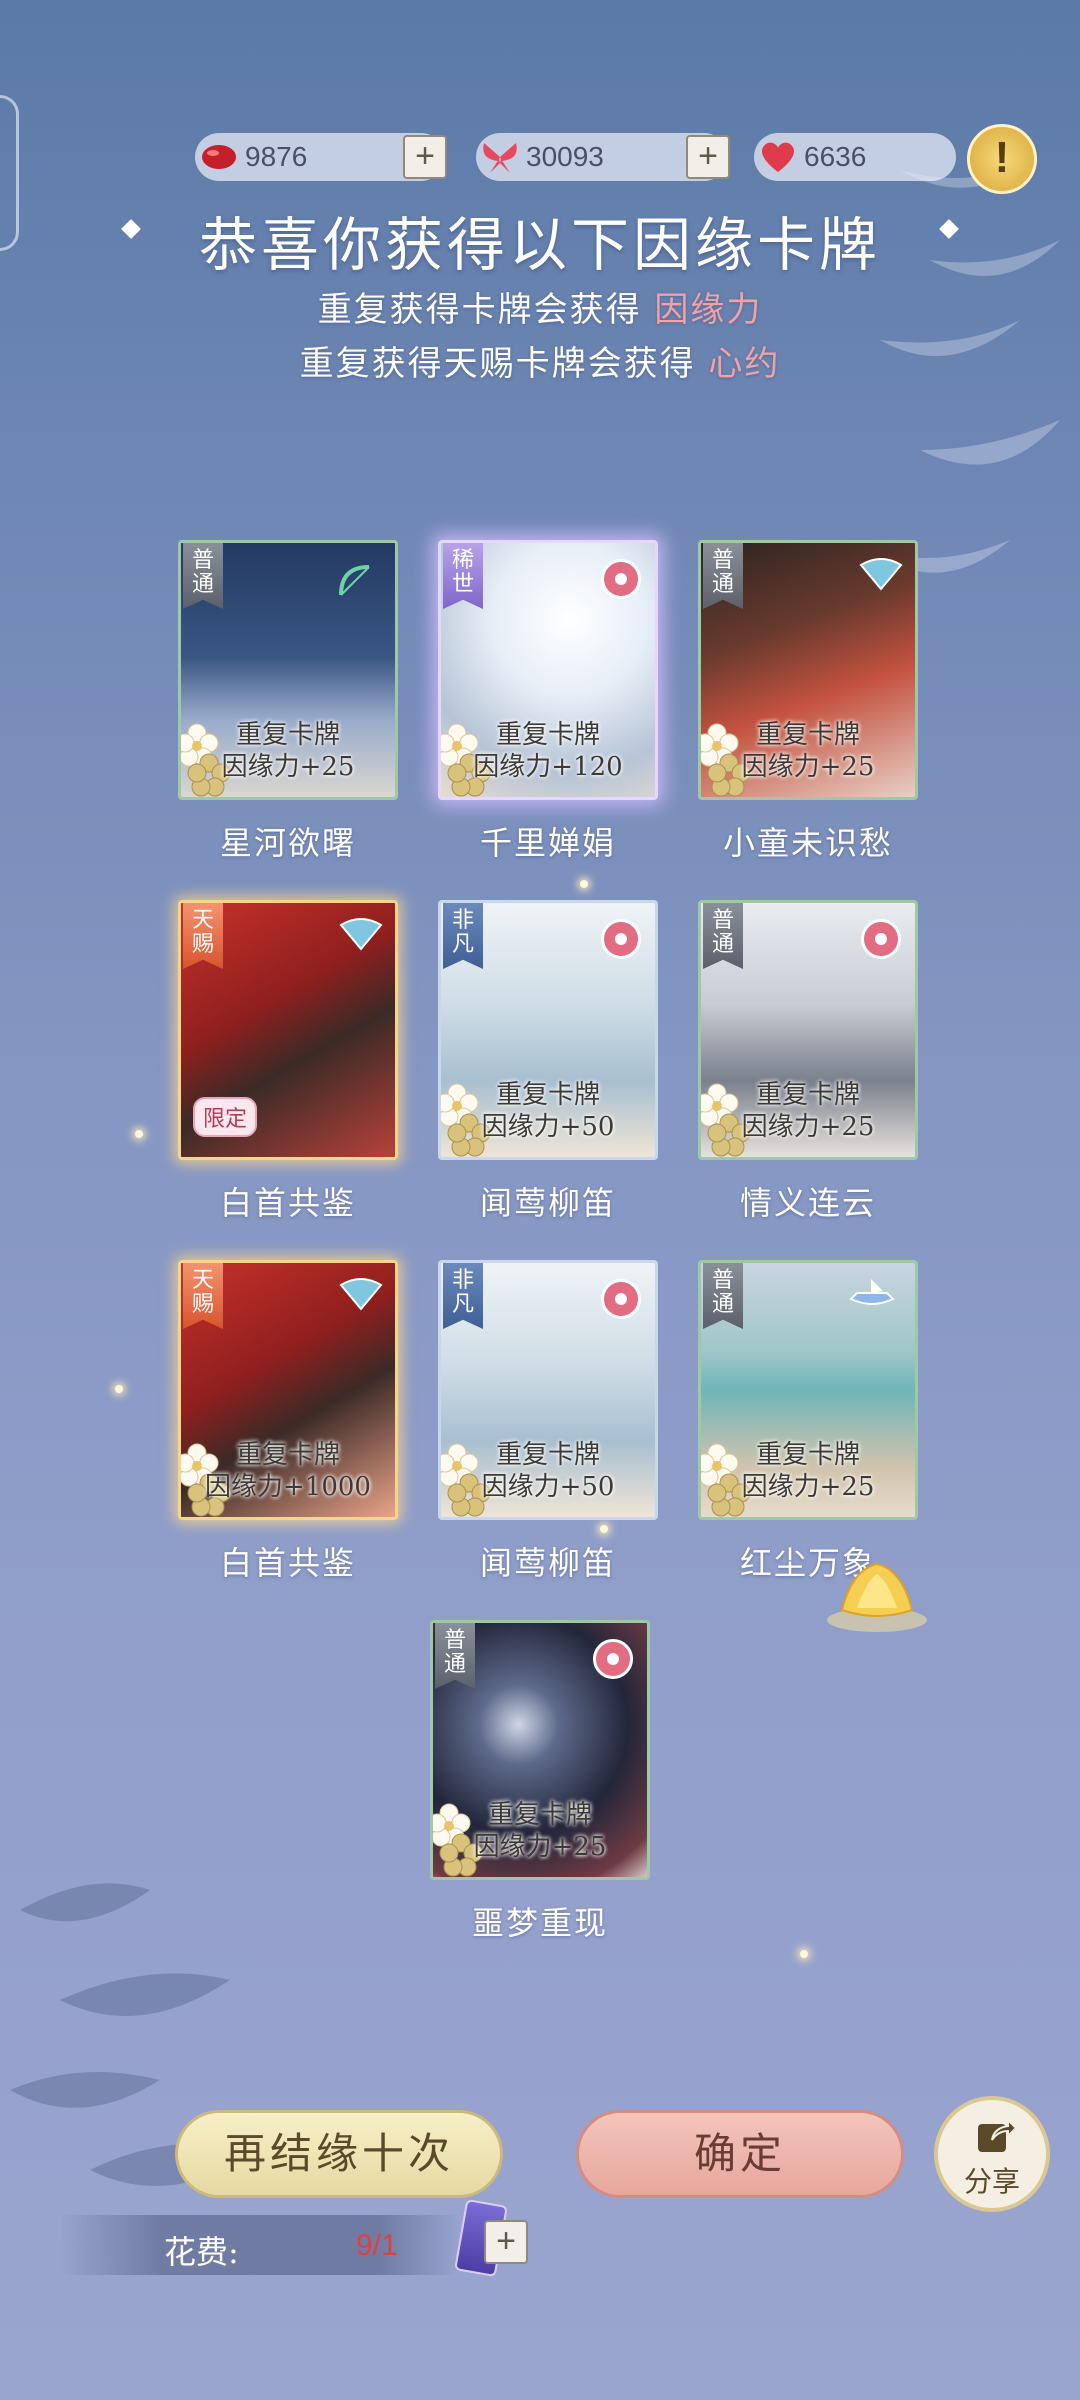 This screenshot has height=2400, width=1080. Describe the element at coordinates (287, 843) in the screenshot. I see `card-name: 星河欲曙` at that location.